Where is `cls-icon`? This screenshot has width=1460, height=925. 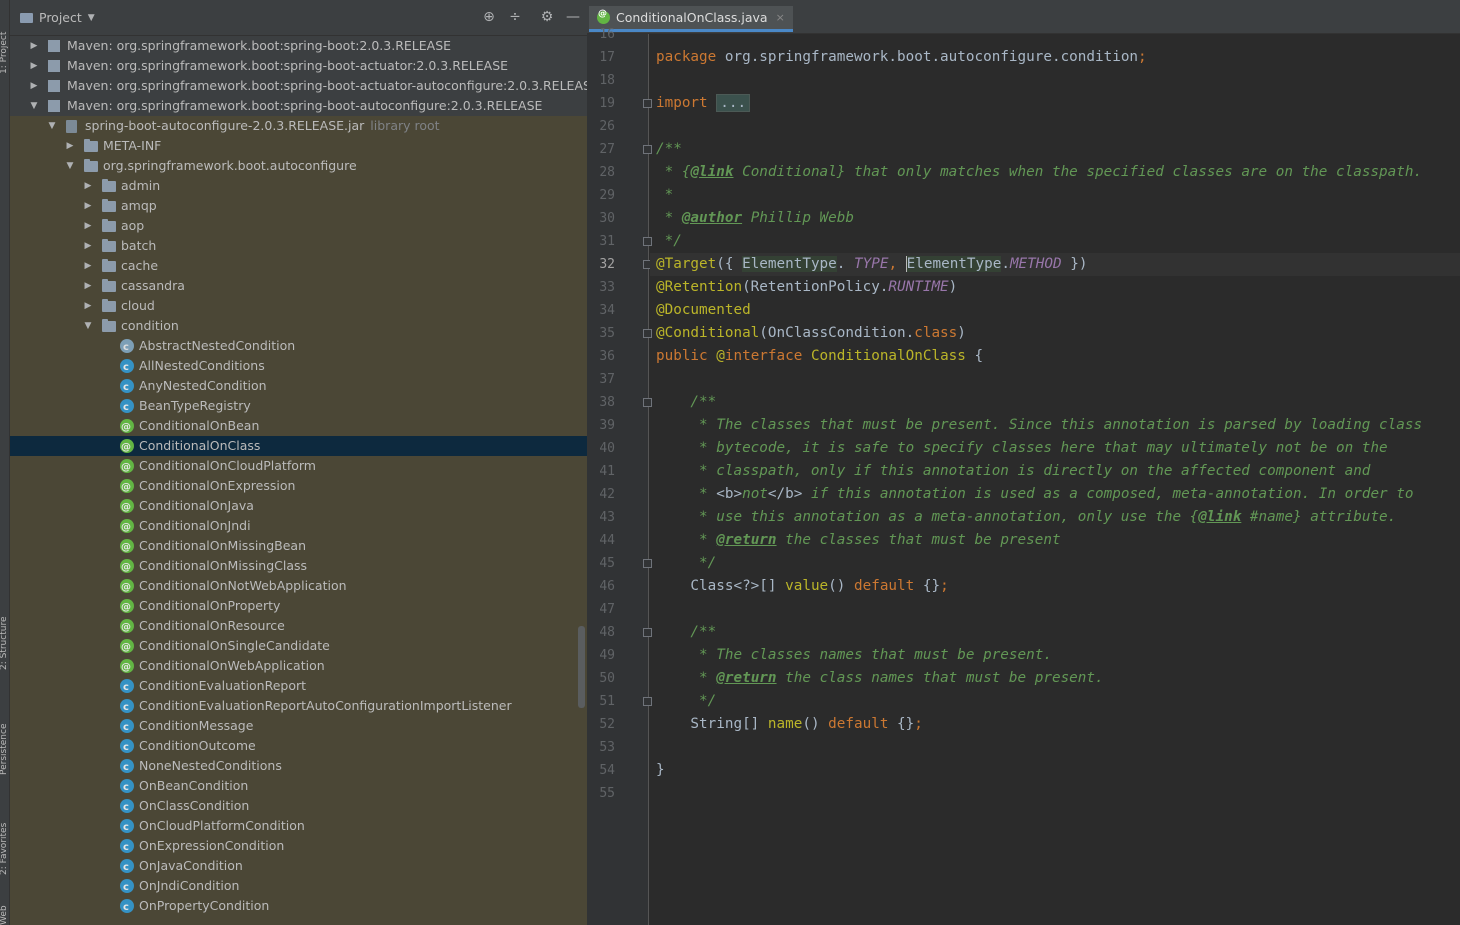 cls-icon is located at coordinates (127, 368).